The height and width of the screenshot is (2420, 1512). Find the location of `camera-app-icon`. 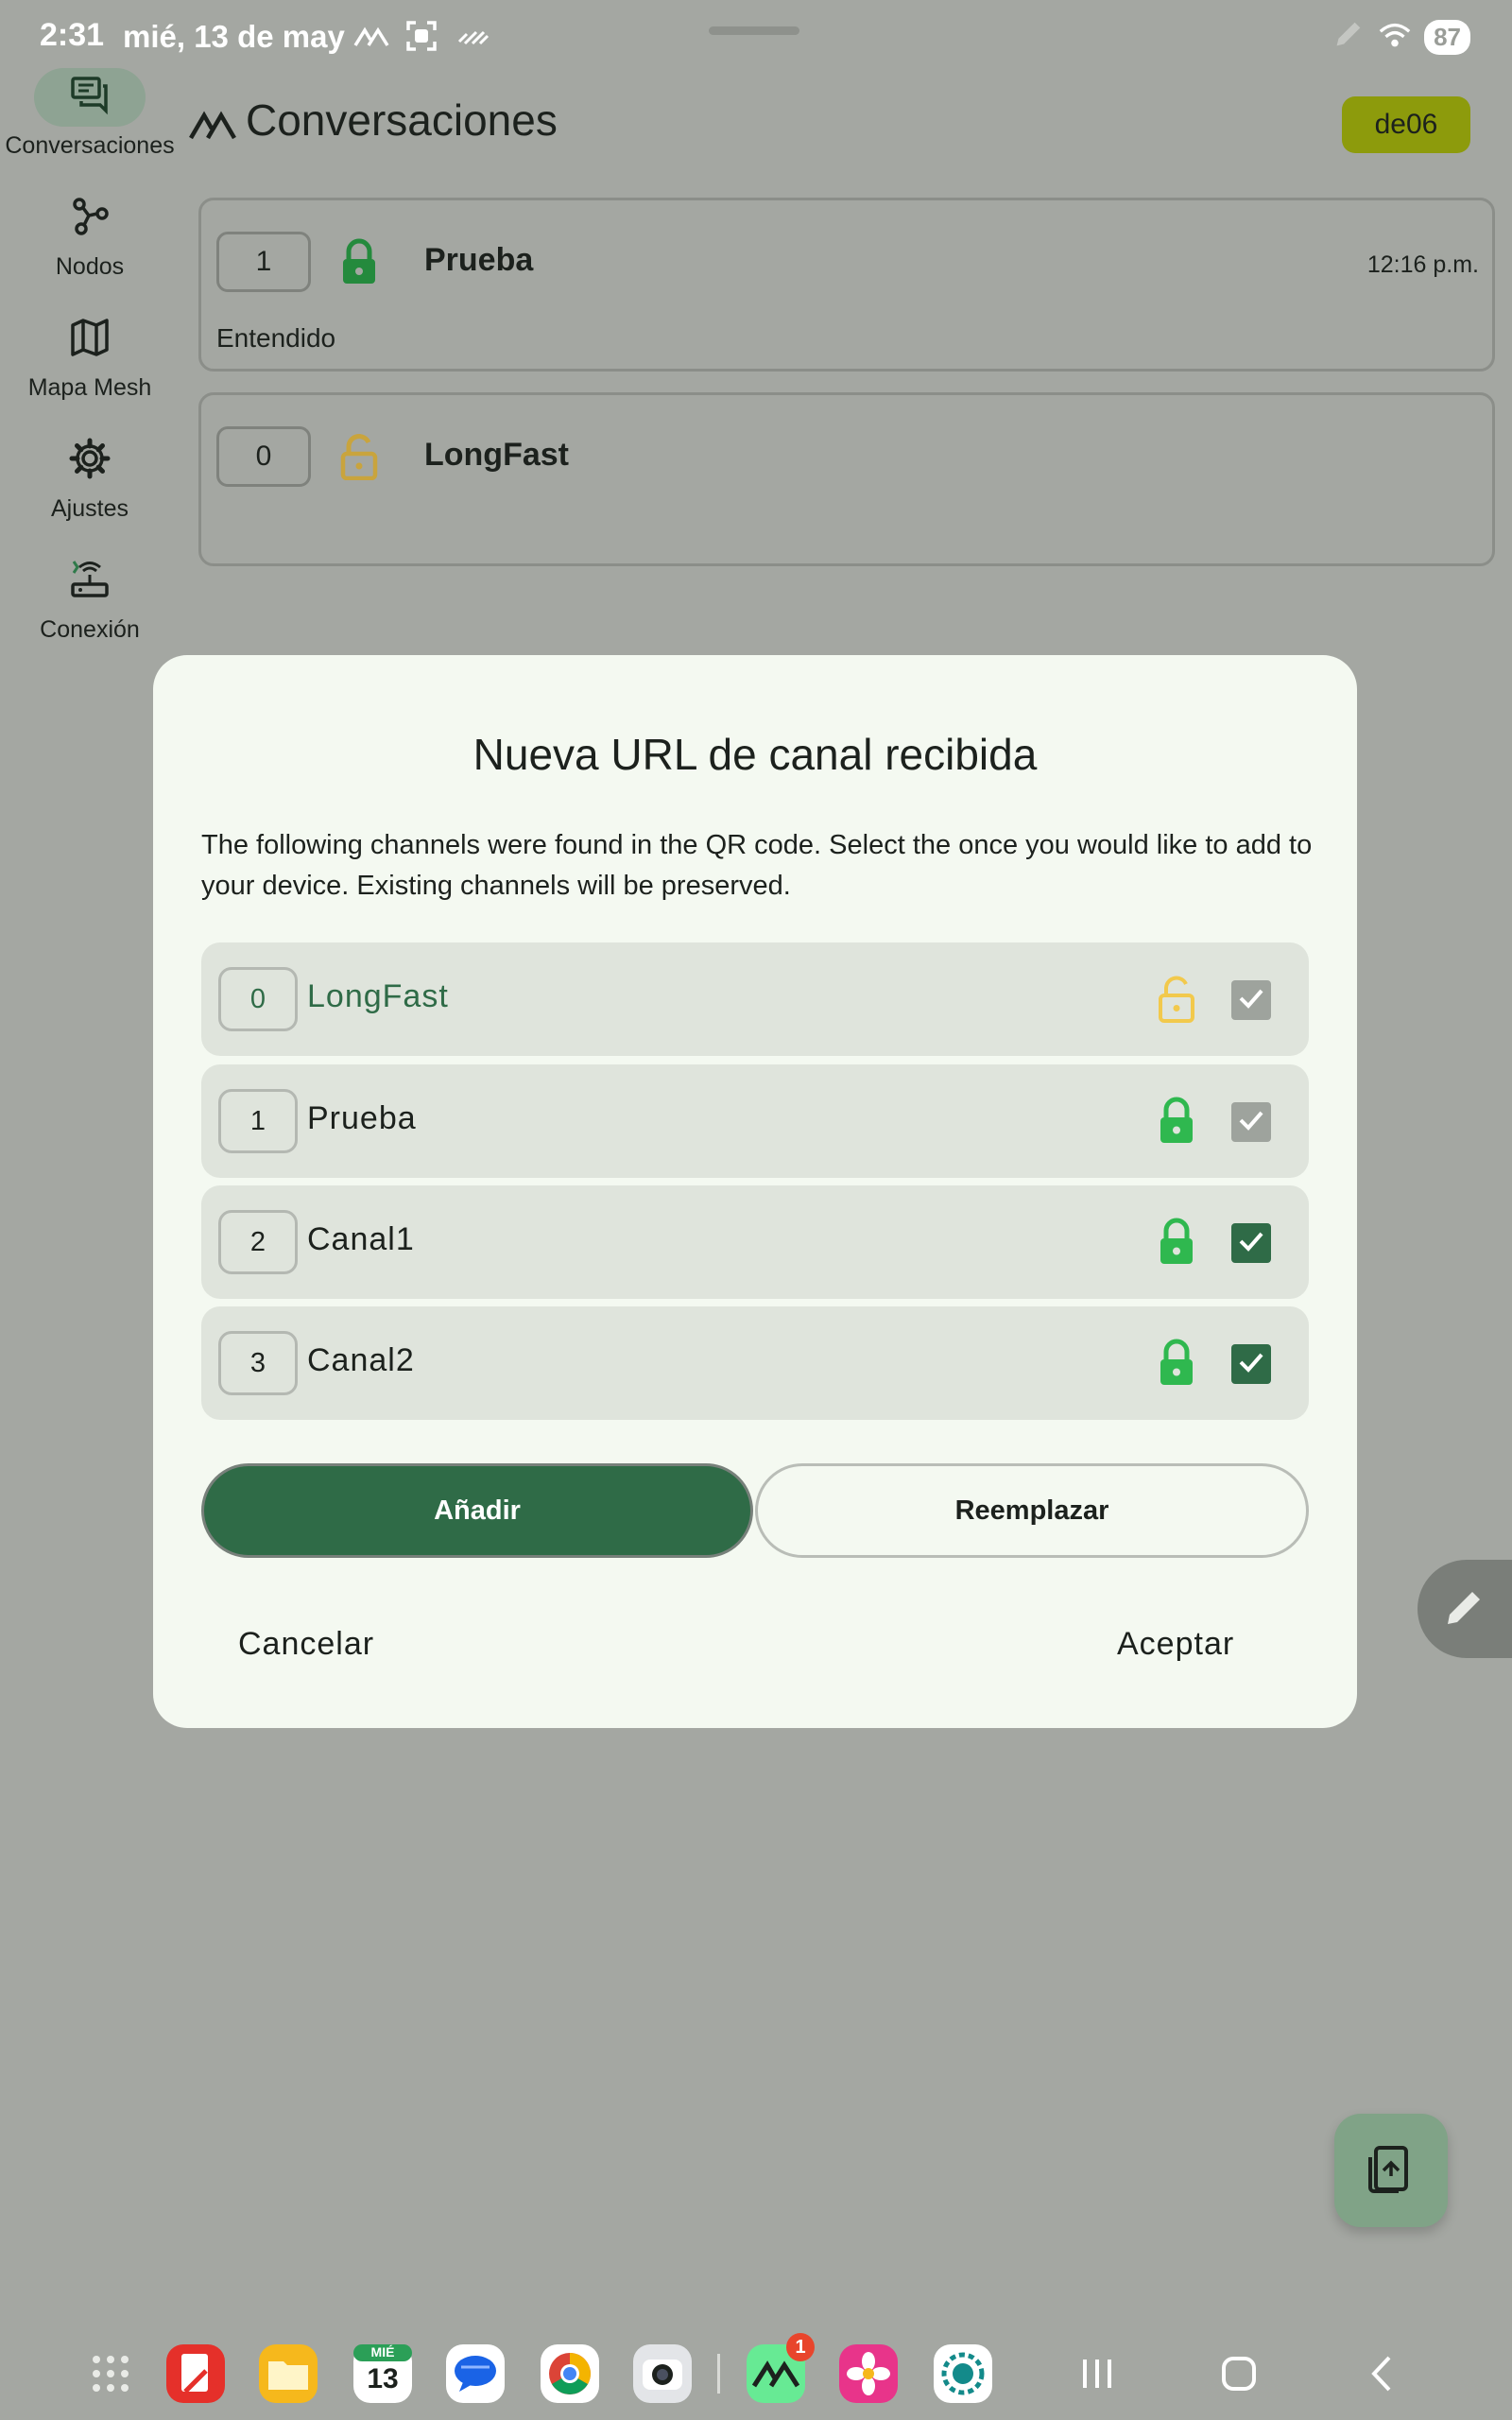

camera-app-icon is located at coordinates (662, 2373).